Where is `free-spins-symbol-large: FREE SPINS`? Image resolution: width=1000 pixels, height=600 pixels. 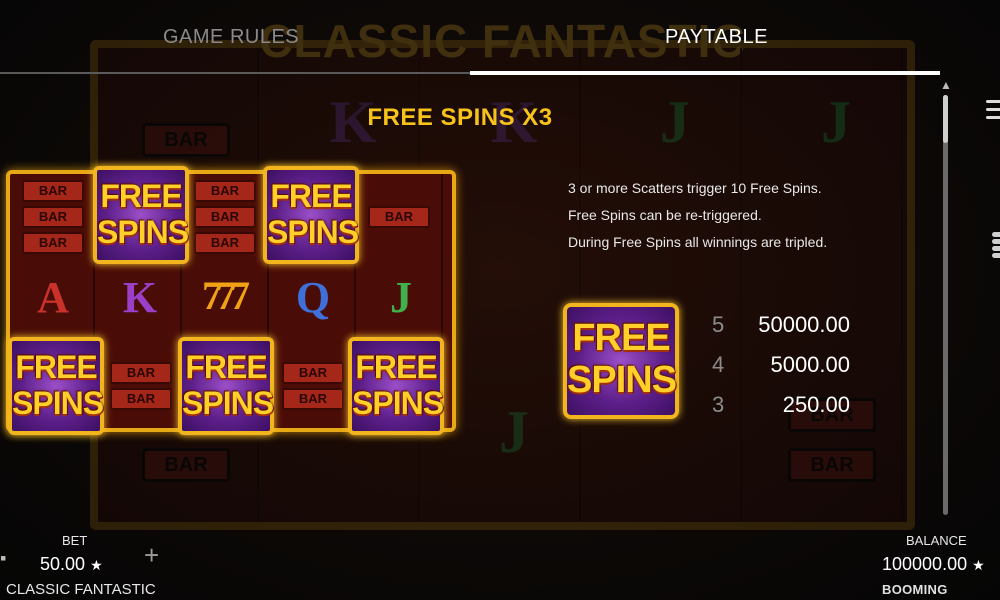
free-spins-symbol-large: FREE SPINS is located at coordinates (621, 361).